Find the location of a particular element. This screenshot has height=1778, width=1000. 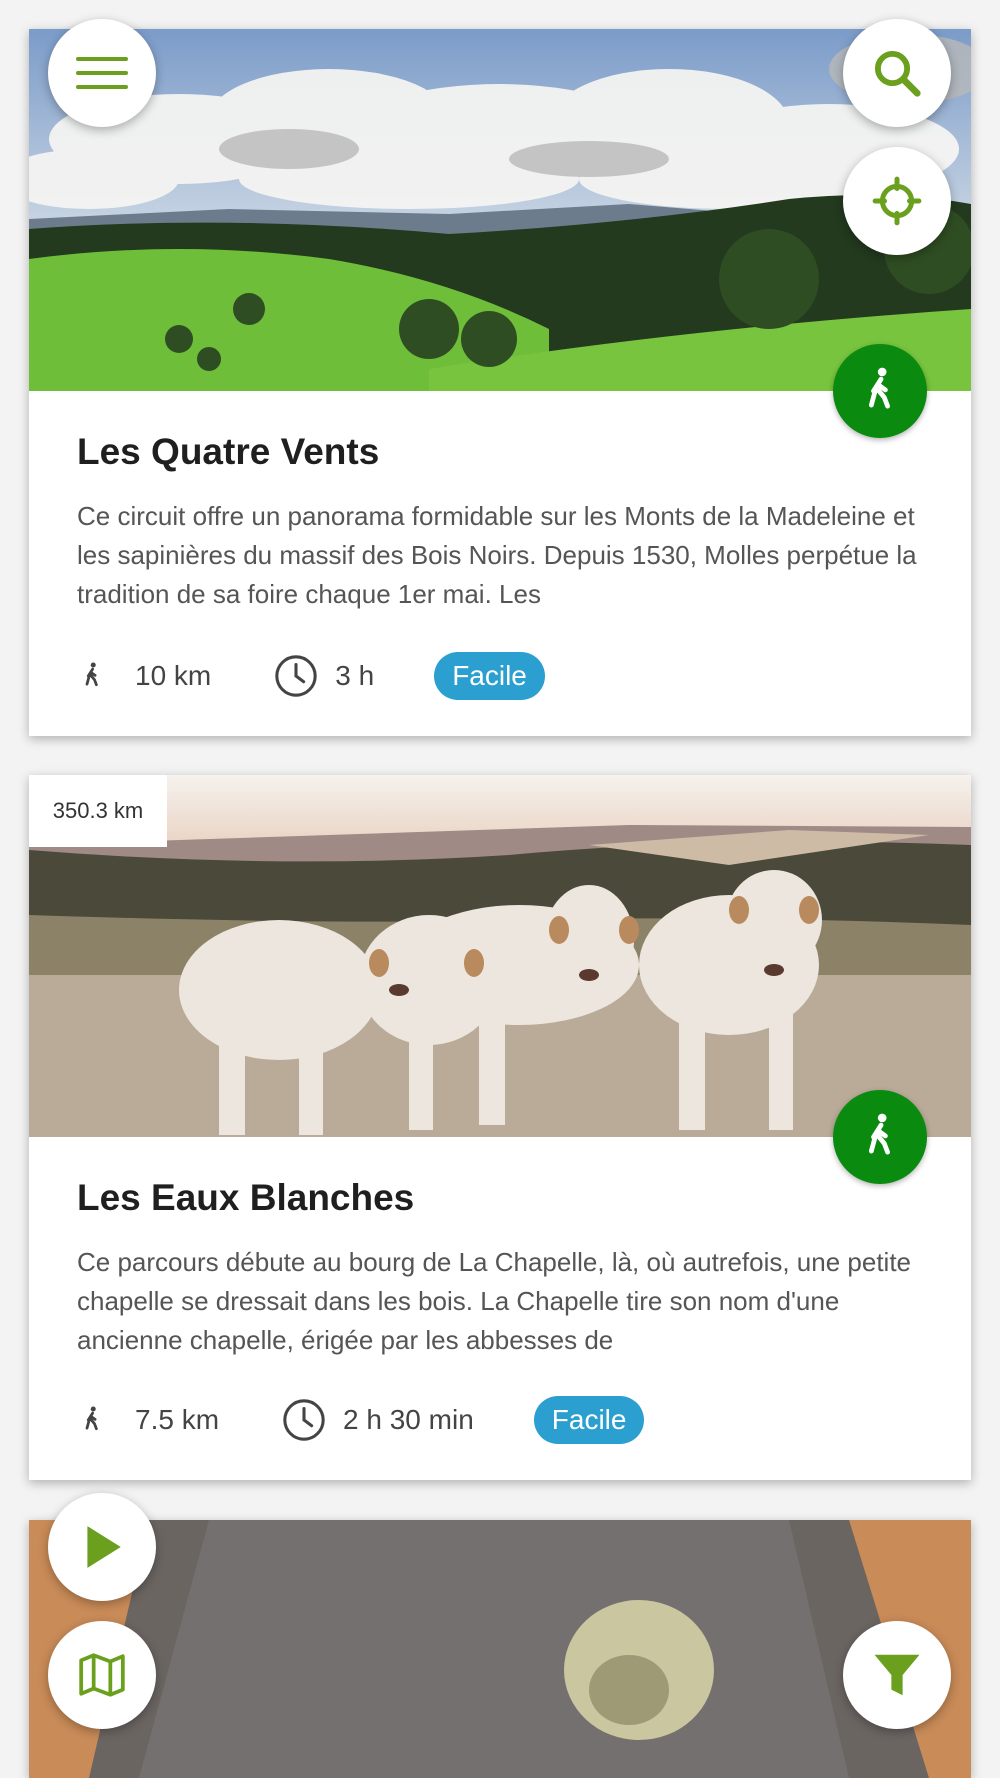

hamburger-menu-icon is located at coordinates (102, 73).